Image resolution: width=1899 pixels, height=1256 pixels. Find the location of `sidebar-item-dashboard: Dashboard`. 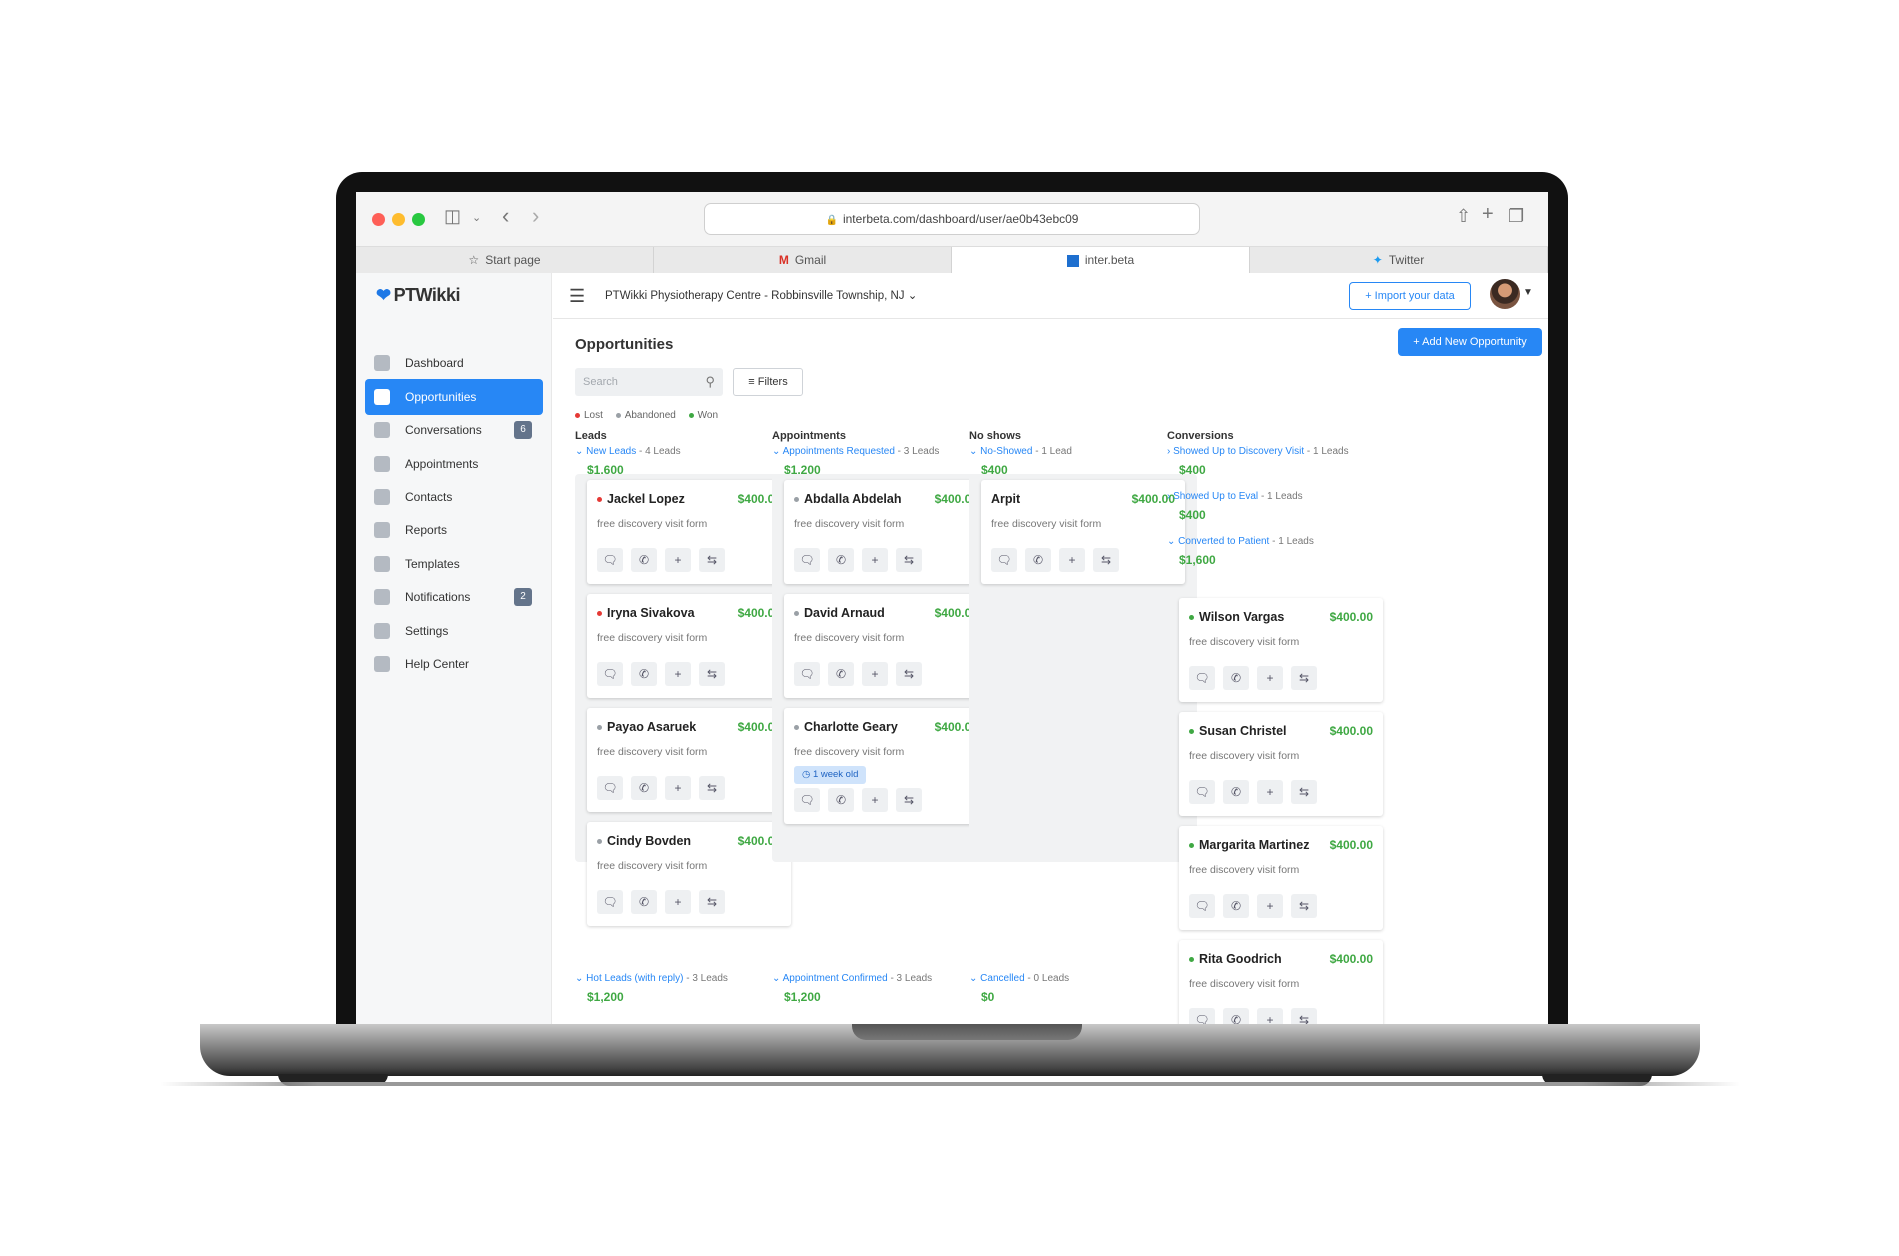

sidebar-item-dashboard: Dashboard is located at coordinates (454, 363).